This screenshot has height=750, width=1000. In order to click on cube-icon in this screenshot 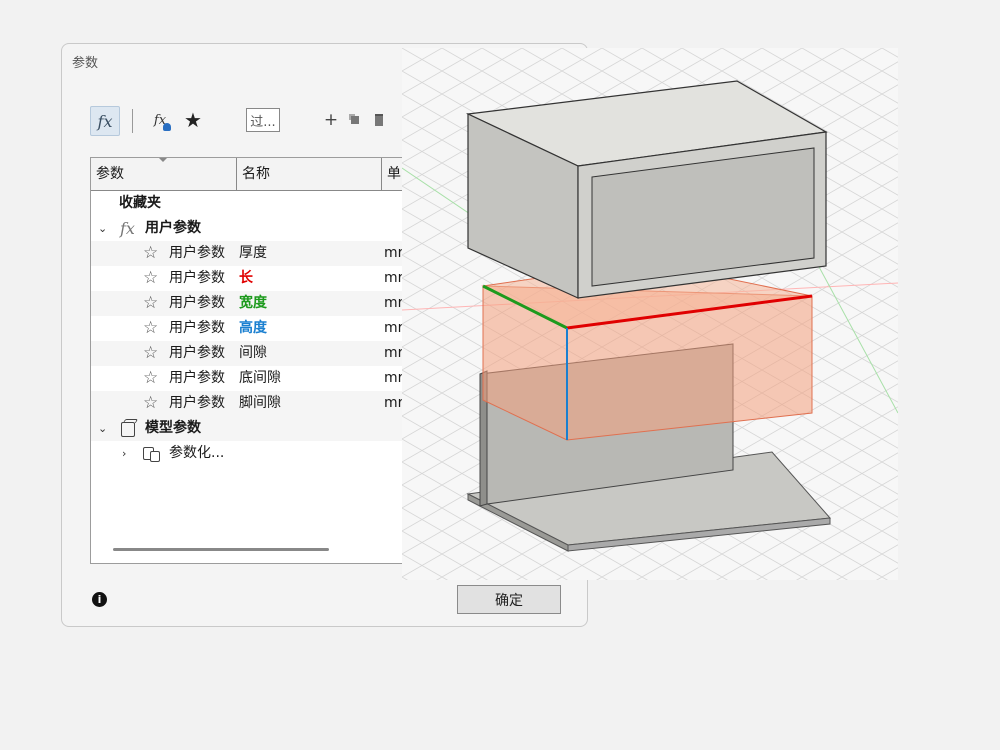, I will do `click(128, 429)`.